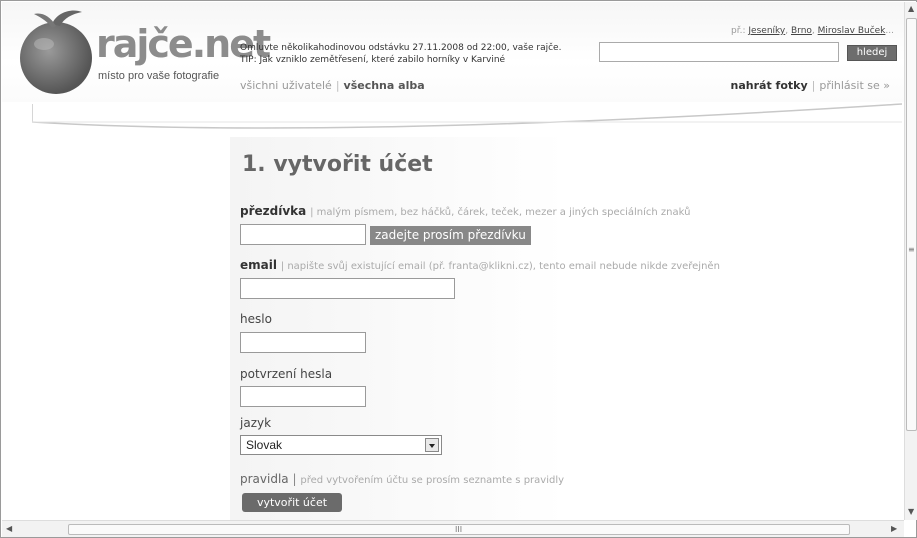 This screenshot has width=917, height=538. Describe the element at coordinates (9, 528) in the screenshot. I see `scroll-left-arrow-icon: ◀` at that location.